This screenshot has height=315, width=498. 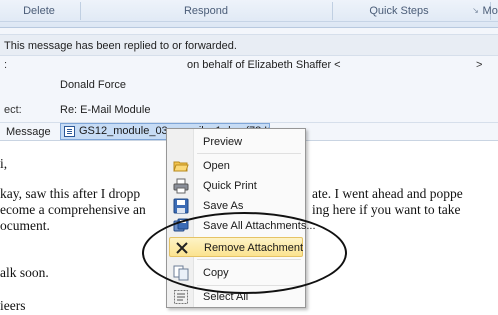 What do you see at coordinates (6, 65) in the screenshot?
I see `from-label: :` at bounding box center [6, 65].